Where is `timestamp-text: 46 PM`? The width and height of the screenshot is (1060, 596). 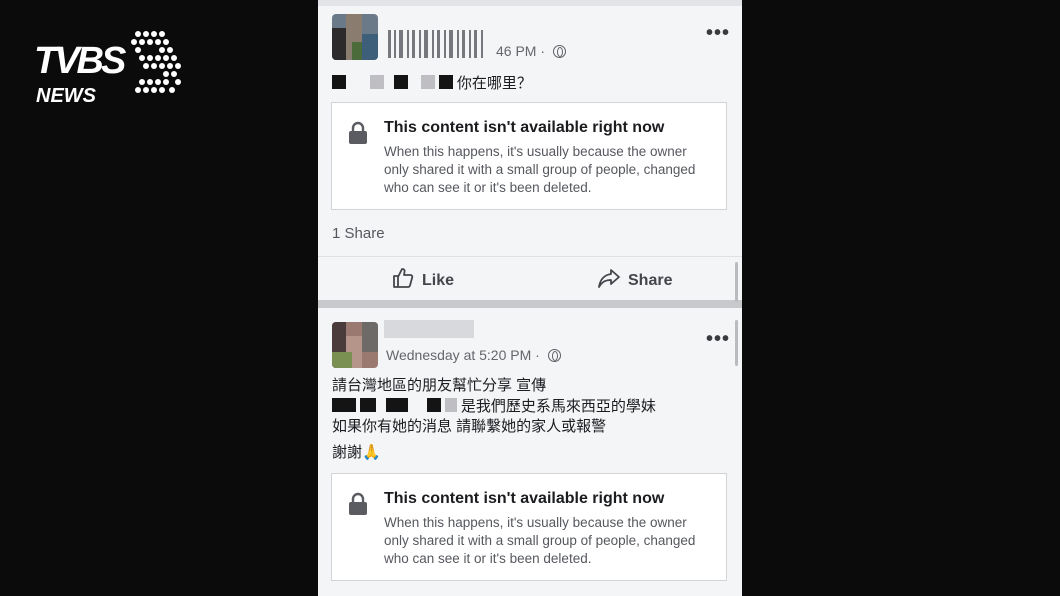 timestamp-text: 46 PM is located at coordinates (516, 51).